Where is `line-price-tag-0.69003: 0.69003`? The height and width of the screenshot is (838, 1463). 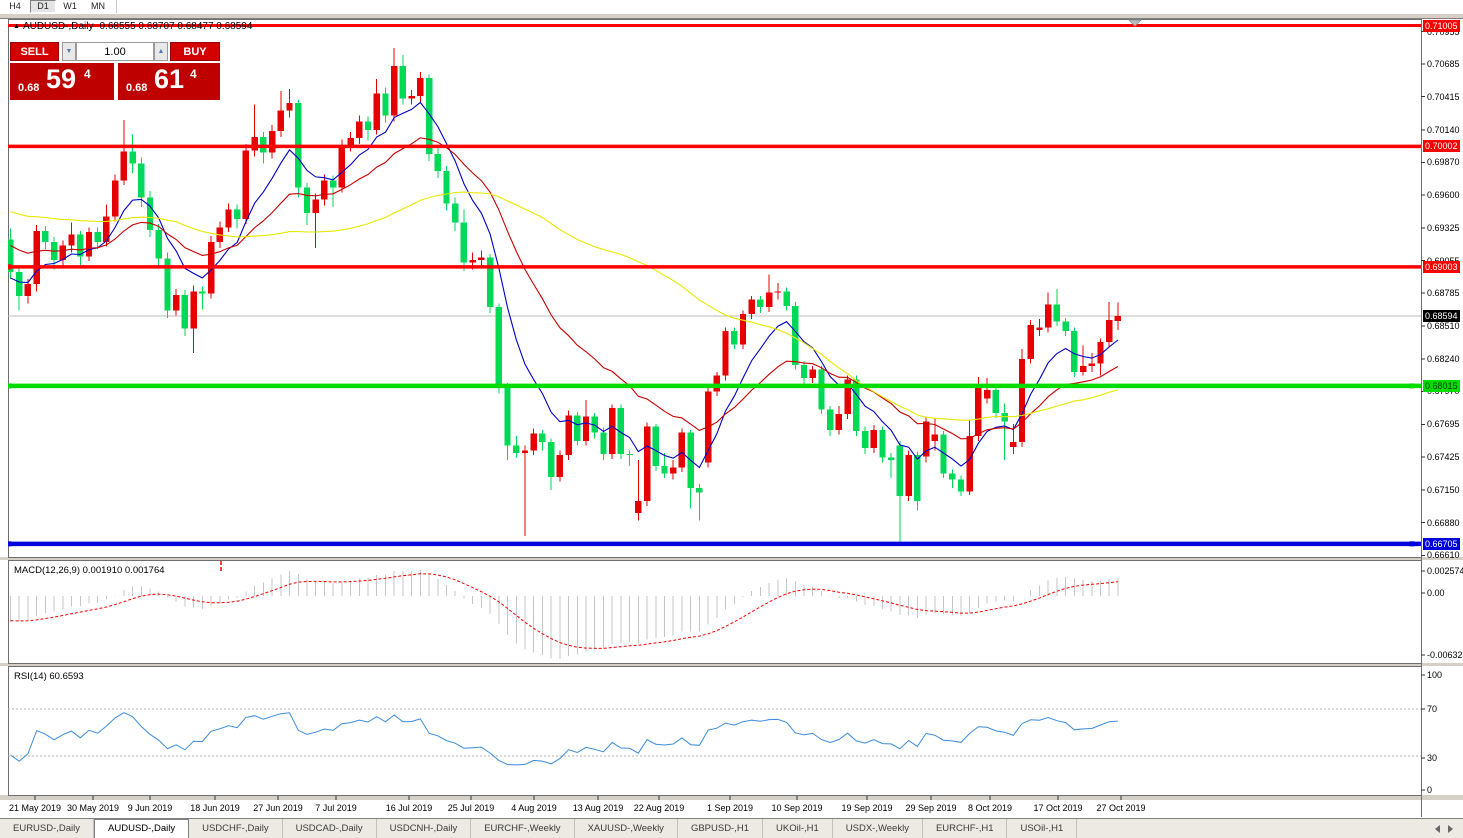 line-price-tag-0.69003: 0.69003 is located at coordinates (1441, 266).